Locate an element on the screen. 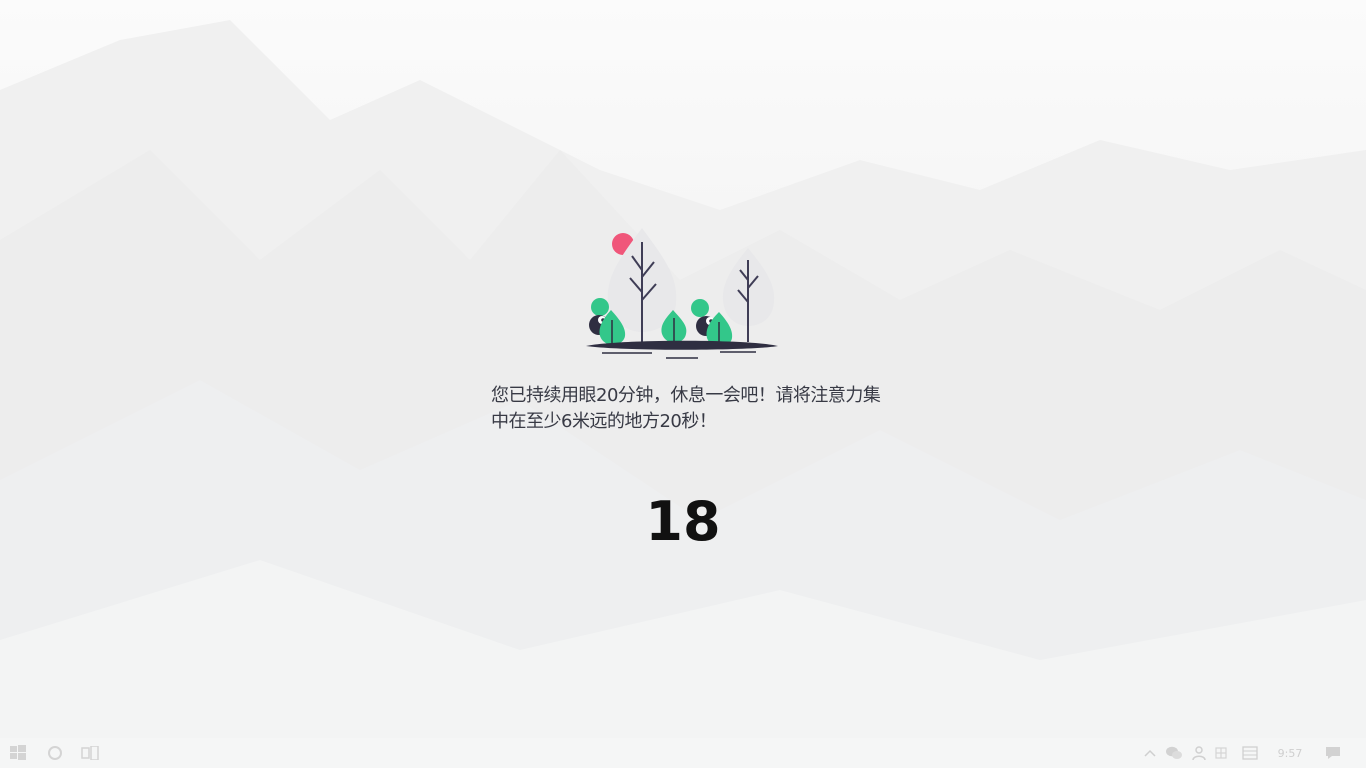 The image size is (1366, 768). character-right-head is located at coordinates (700, 308).